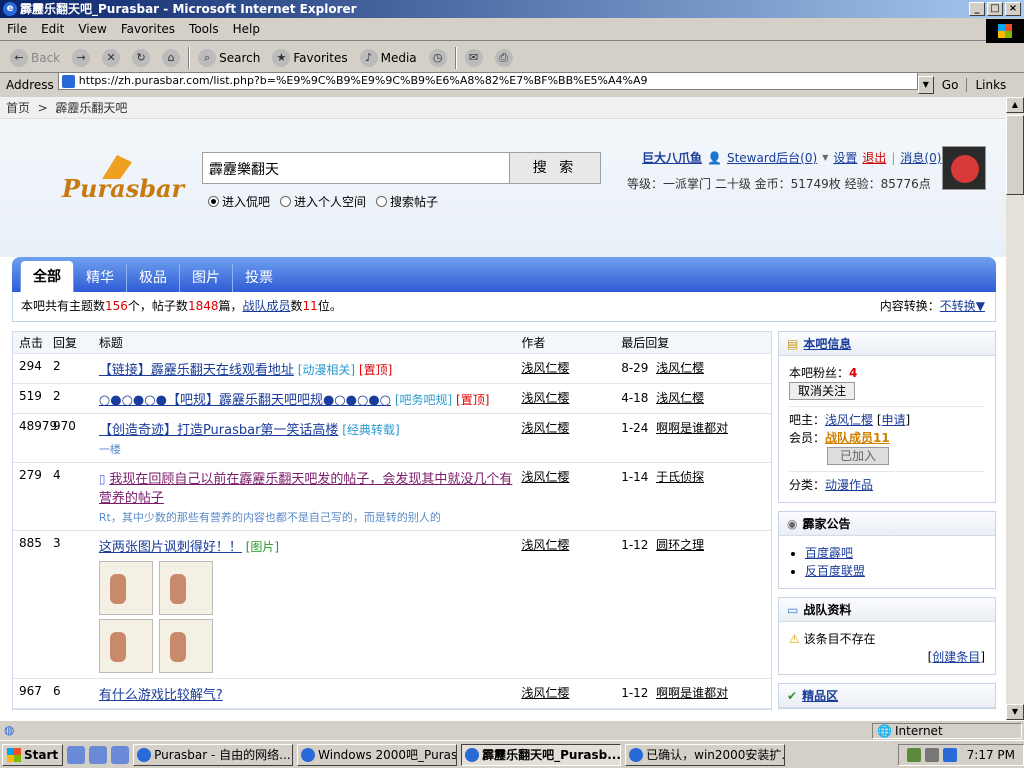 This screenshot has height=768, width=1024. What do you see at coordinates (925, 85) in the screenshot?
I see `address-dropdown-button: ▼` at bounding box center [925, 85].